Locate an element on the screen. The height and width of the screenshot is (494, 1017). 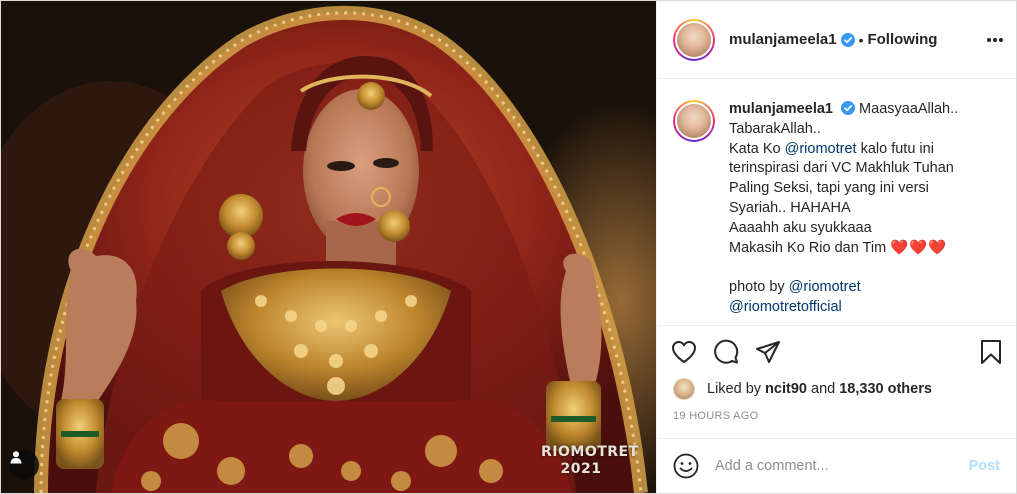
user-tag-icon is located at coordinates (16, 457).